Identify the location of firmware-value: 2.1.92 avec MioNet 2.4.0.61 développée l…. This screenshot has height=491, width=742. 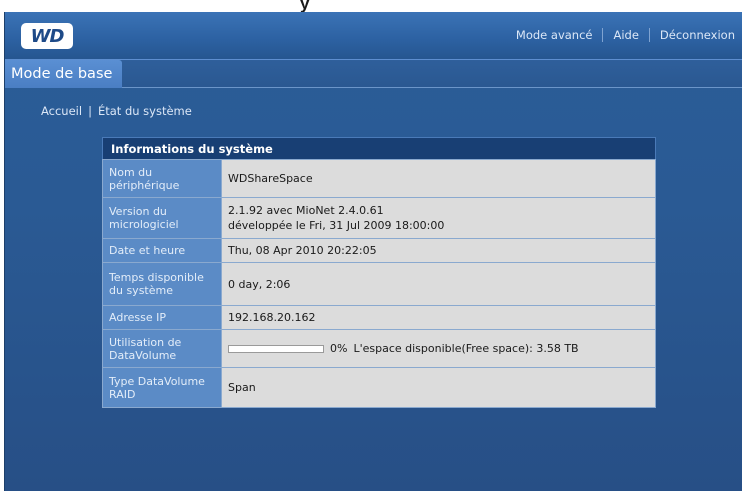
(438, 218).